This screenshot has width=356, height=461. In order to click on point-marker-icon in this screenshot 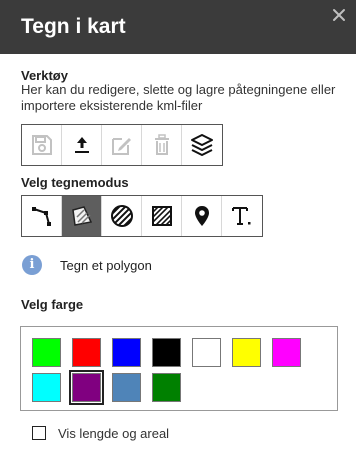, I will do `click(201, 216)`.